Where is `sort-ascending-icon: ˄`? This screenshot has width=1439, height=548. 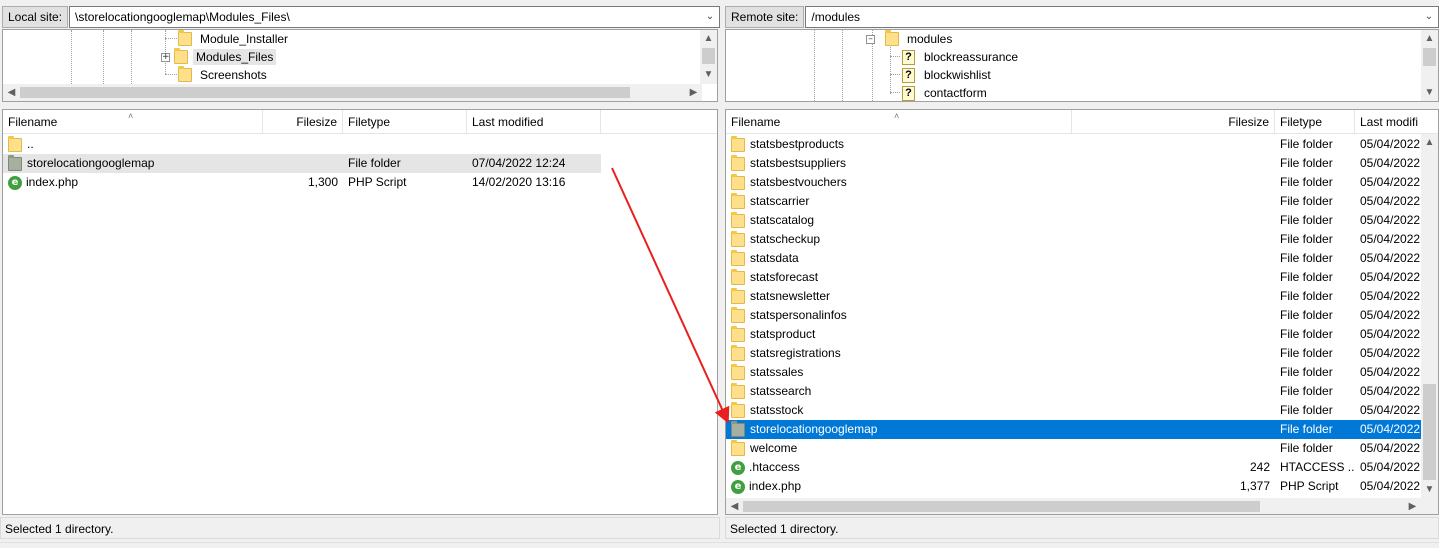 sort-ascending-icon: ˄ is located at coordinates (897, 116).